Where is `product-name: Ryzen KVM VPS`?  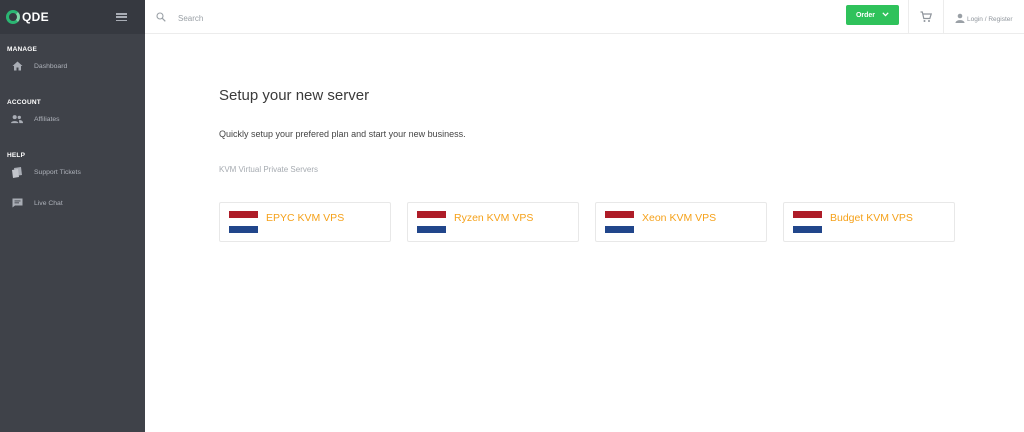 product-name: Ryzen KVM VPS is located at coordinates (494, 218).